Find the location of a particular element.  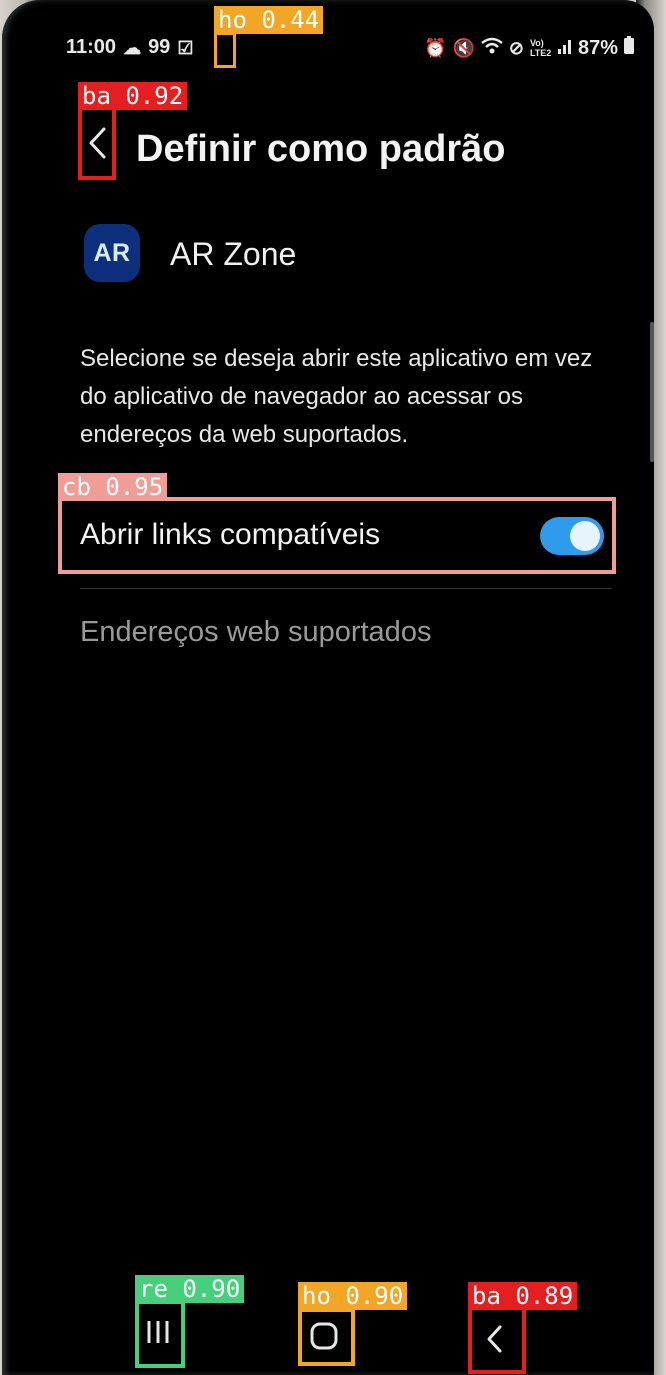

app-icon: AR is located at coordinates (112, 253).